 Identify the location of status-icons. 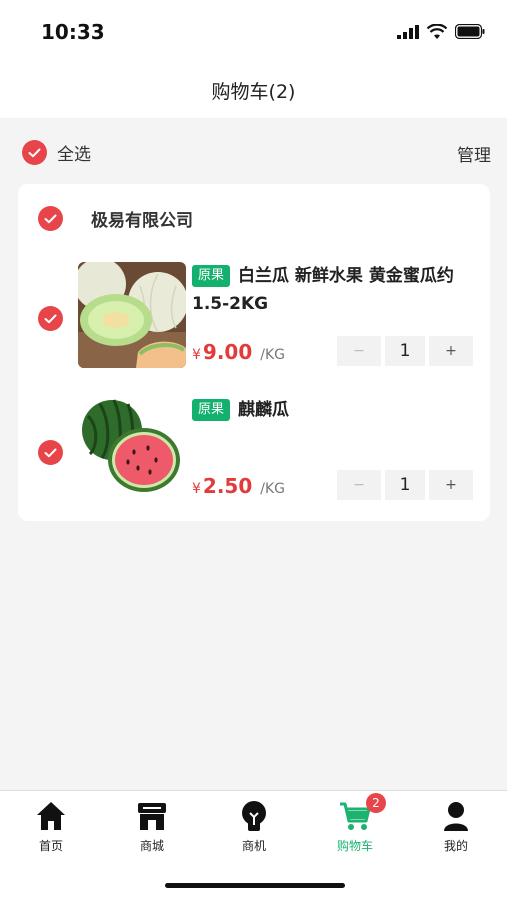
(441, 31).